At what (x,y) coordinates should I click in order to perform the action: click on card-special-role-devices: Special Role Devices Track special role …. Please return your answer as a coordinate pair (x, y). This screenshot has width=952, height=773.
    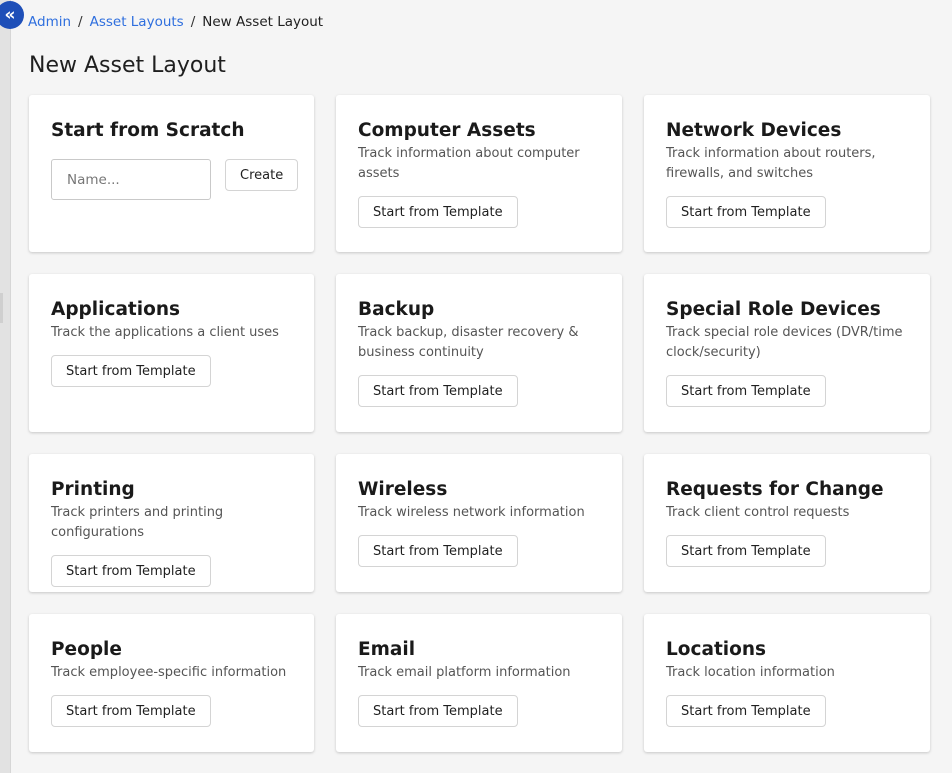
    Looking at the image, I should click on (787, 353).